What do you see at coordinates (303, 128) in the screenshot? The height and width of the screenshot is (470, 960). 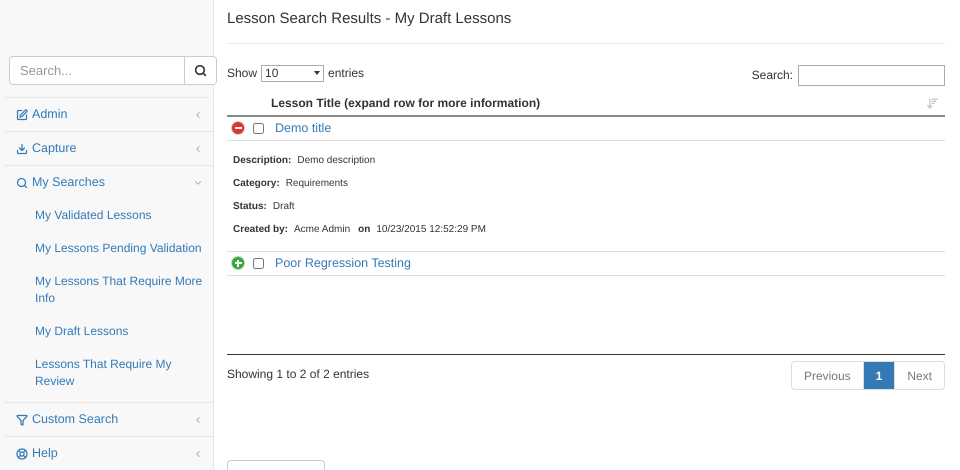 I see `lesson-title-link: Demo title` at bounding box center [303, 128].